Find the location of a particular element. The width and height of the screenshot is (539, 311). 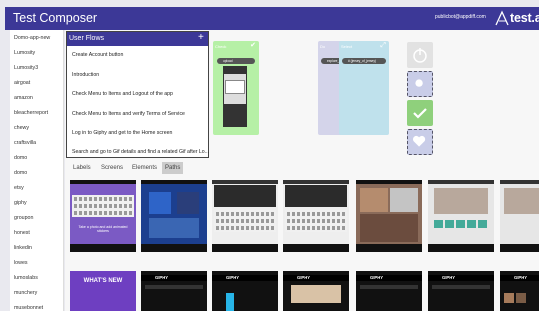

touch-action is located at coordinates (420, 84).